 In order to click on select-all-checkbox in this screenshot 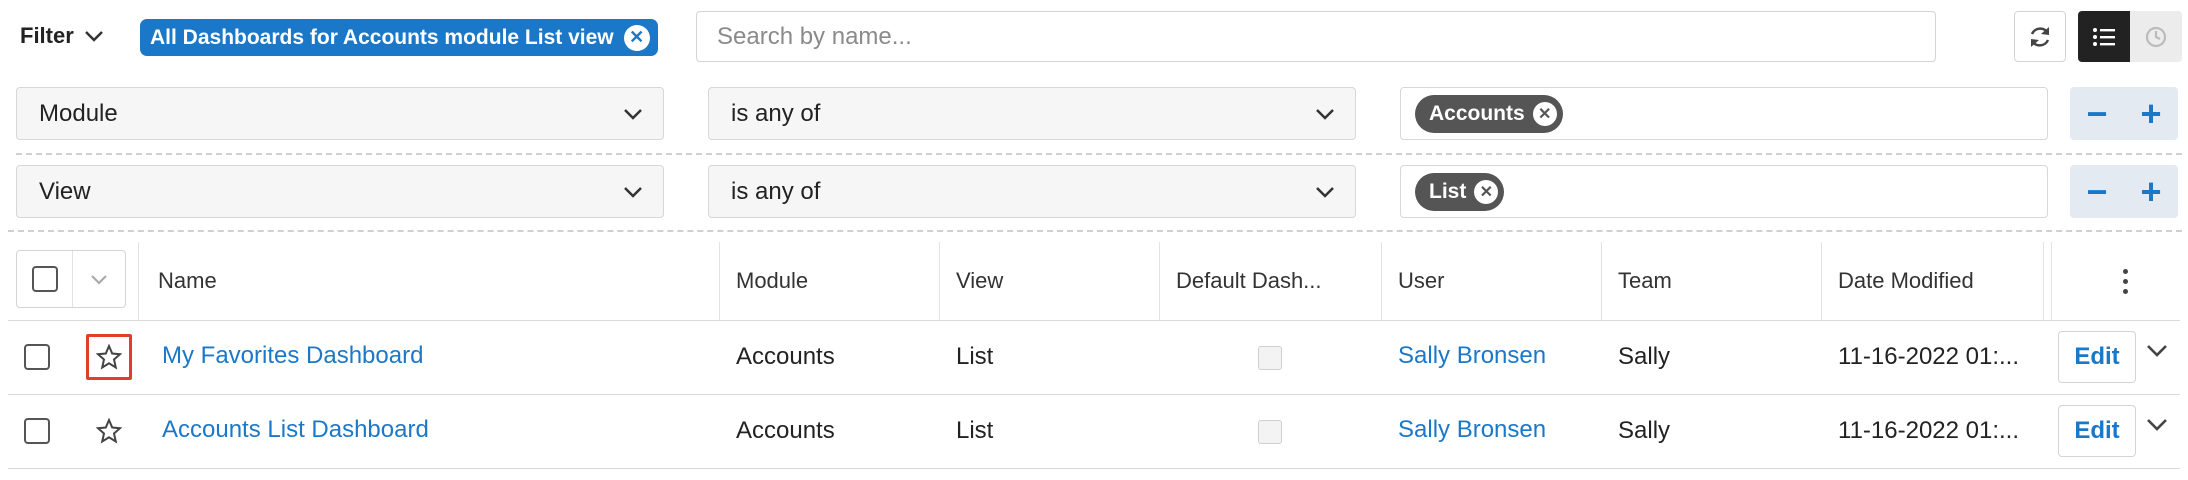, I will do `click(44, 279)`.